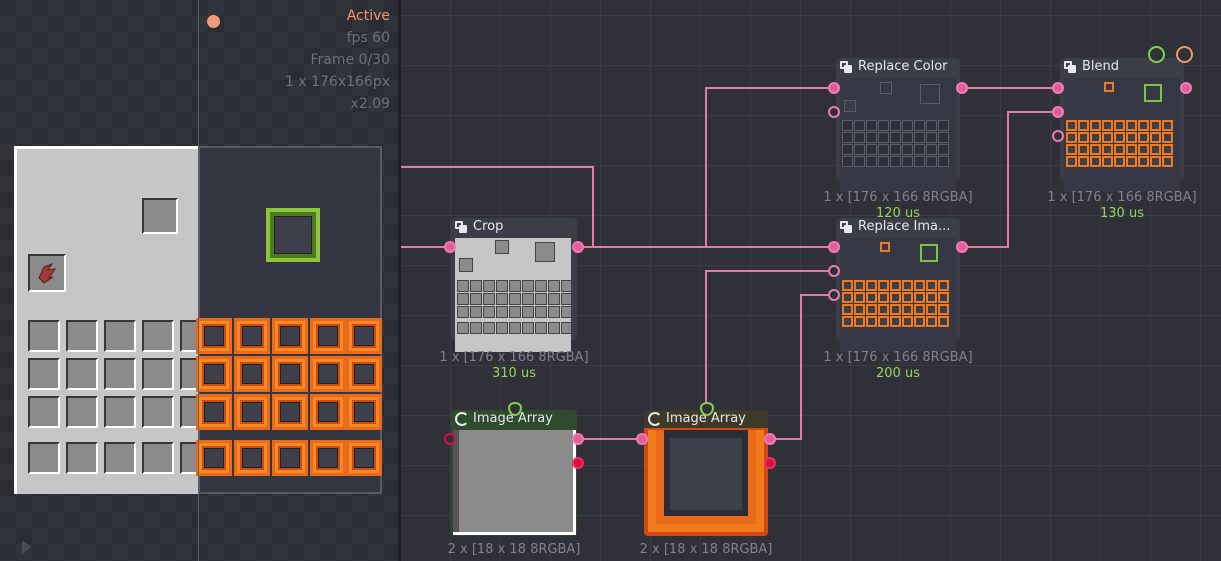 This screenshot has width=1221, height=561. What do you see at coordinates (350, 60) in the screenshot?
I see `preview-frame: Frame 0/30` at bounding box center [350, 60].